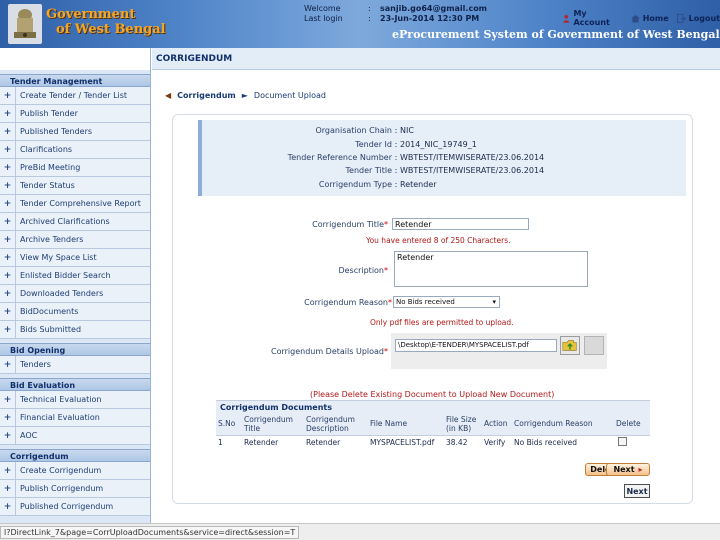 This screenshot has height=540, width=720. Describe the element at coordinates (336, 424) in the screenshot. I see `col-corrigendum-description: Corrigendum Description` at that location.